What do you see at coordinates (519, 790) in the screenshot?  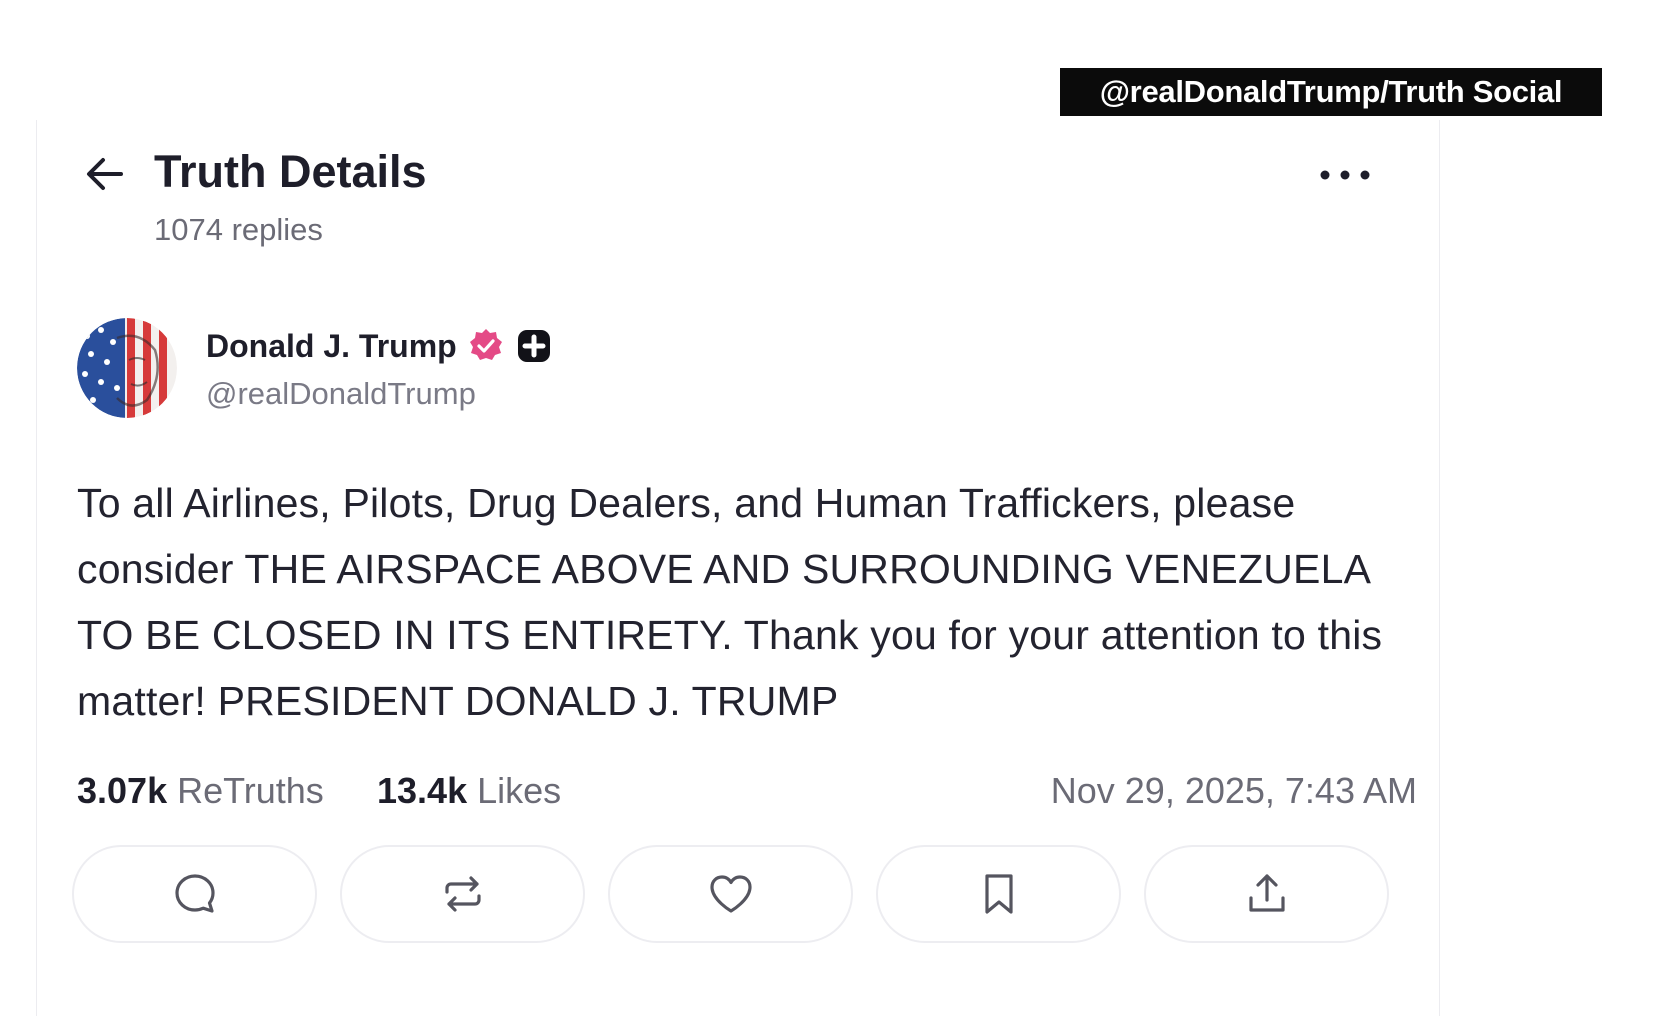 I see `likes-label: Likes` at bounding box center [519, 790].